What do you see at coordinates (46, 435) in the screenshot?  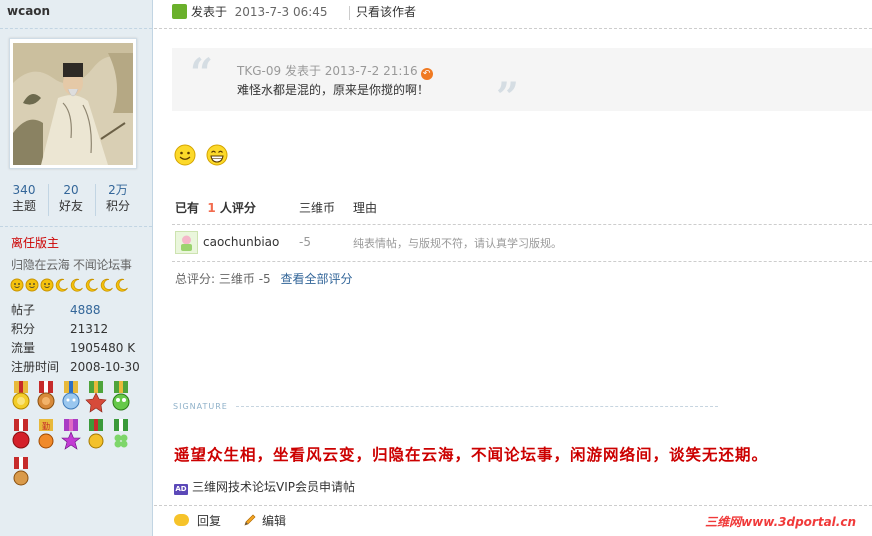 I see `medal-icon: 勤` at bounding box center [46, 435].